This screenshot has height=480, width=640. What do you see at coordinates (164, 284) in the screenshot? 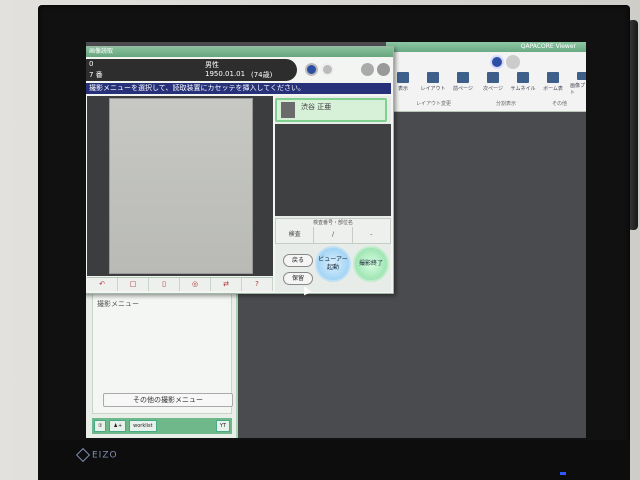
I see `preview-tool-button: ▯` at bounding box center [164, 284].